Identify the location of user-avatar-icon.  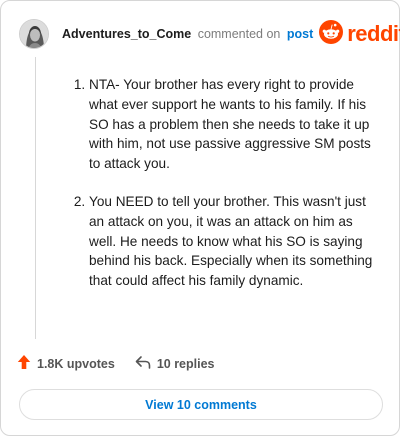
(34, 34).